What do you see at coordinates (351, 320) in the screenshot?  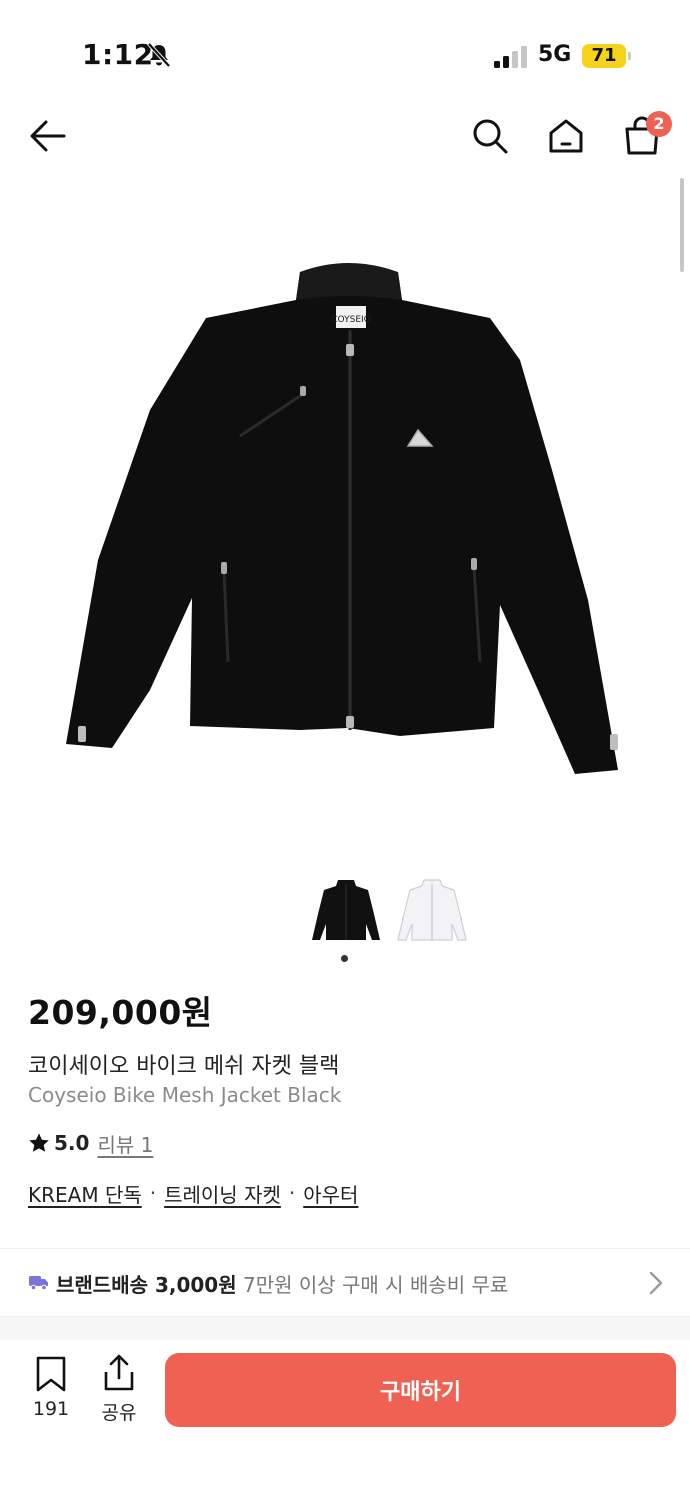 I see `jacket-label-text: COYSEIO` at bounding box center [351, 320].